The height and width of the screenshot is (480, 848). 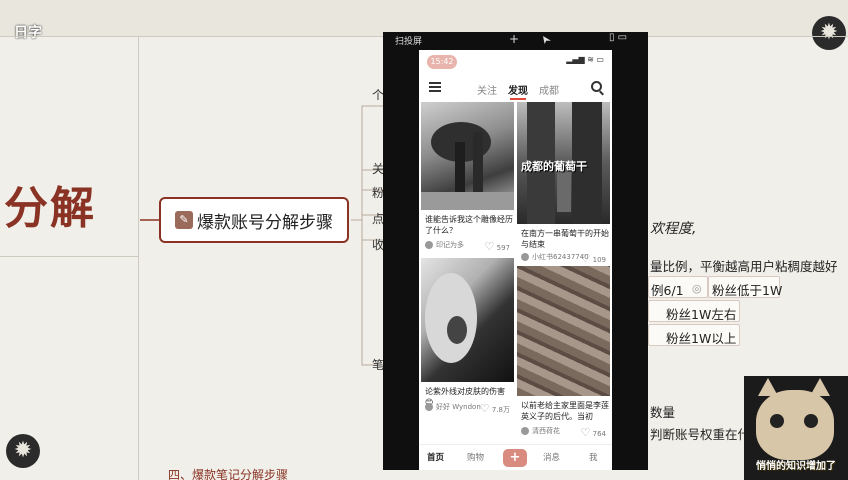 I want to click on tab-shopping: 购物, so click(x=475, y=457).